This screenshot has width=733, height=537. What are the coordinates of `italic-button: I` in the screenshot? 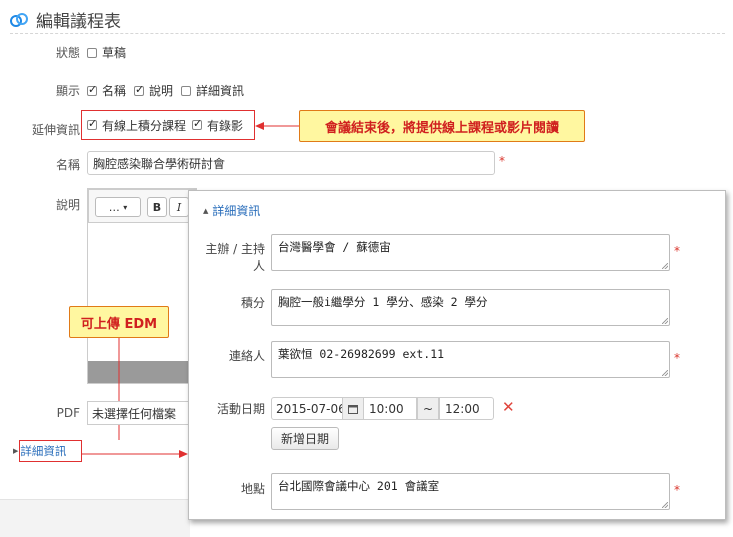 It's located at (179, 207).